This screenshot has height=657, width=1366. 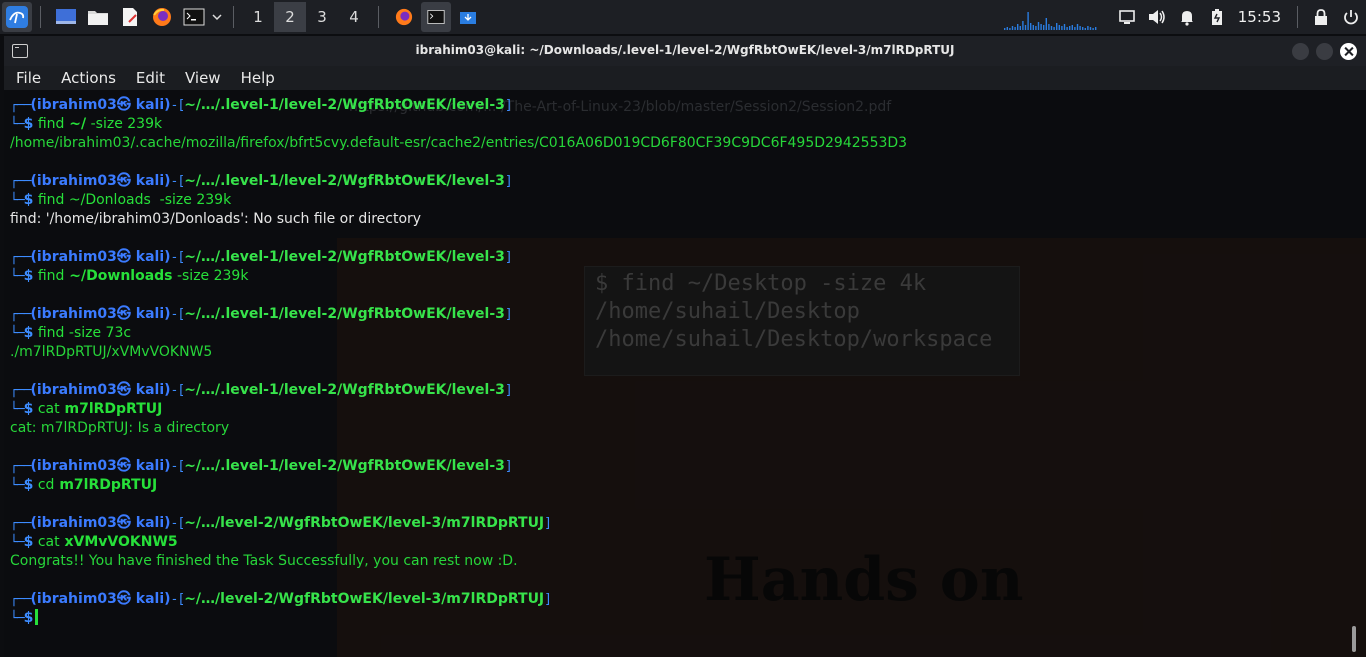 I want to click on menu-actions: Actions, so click(x=86, y=78).